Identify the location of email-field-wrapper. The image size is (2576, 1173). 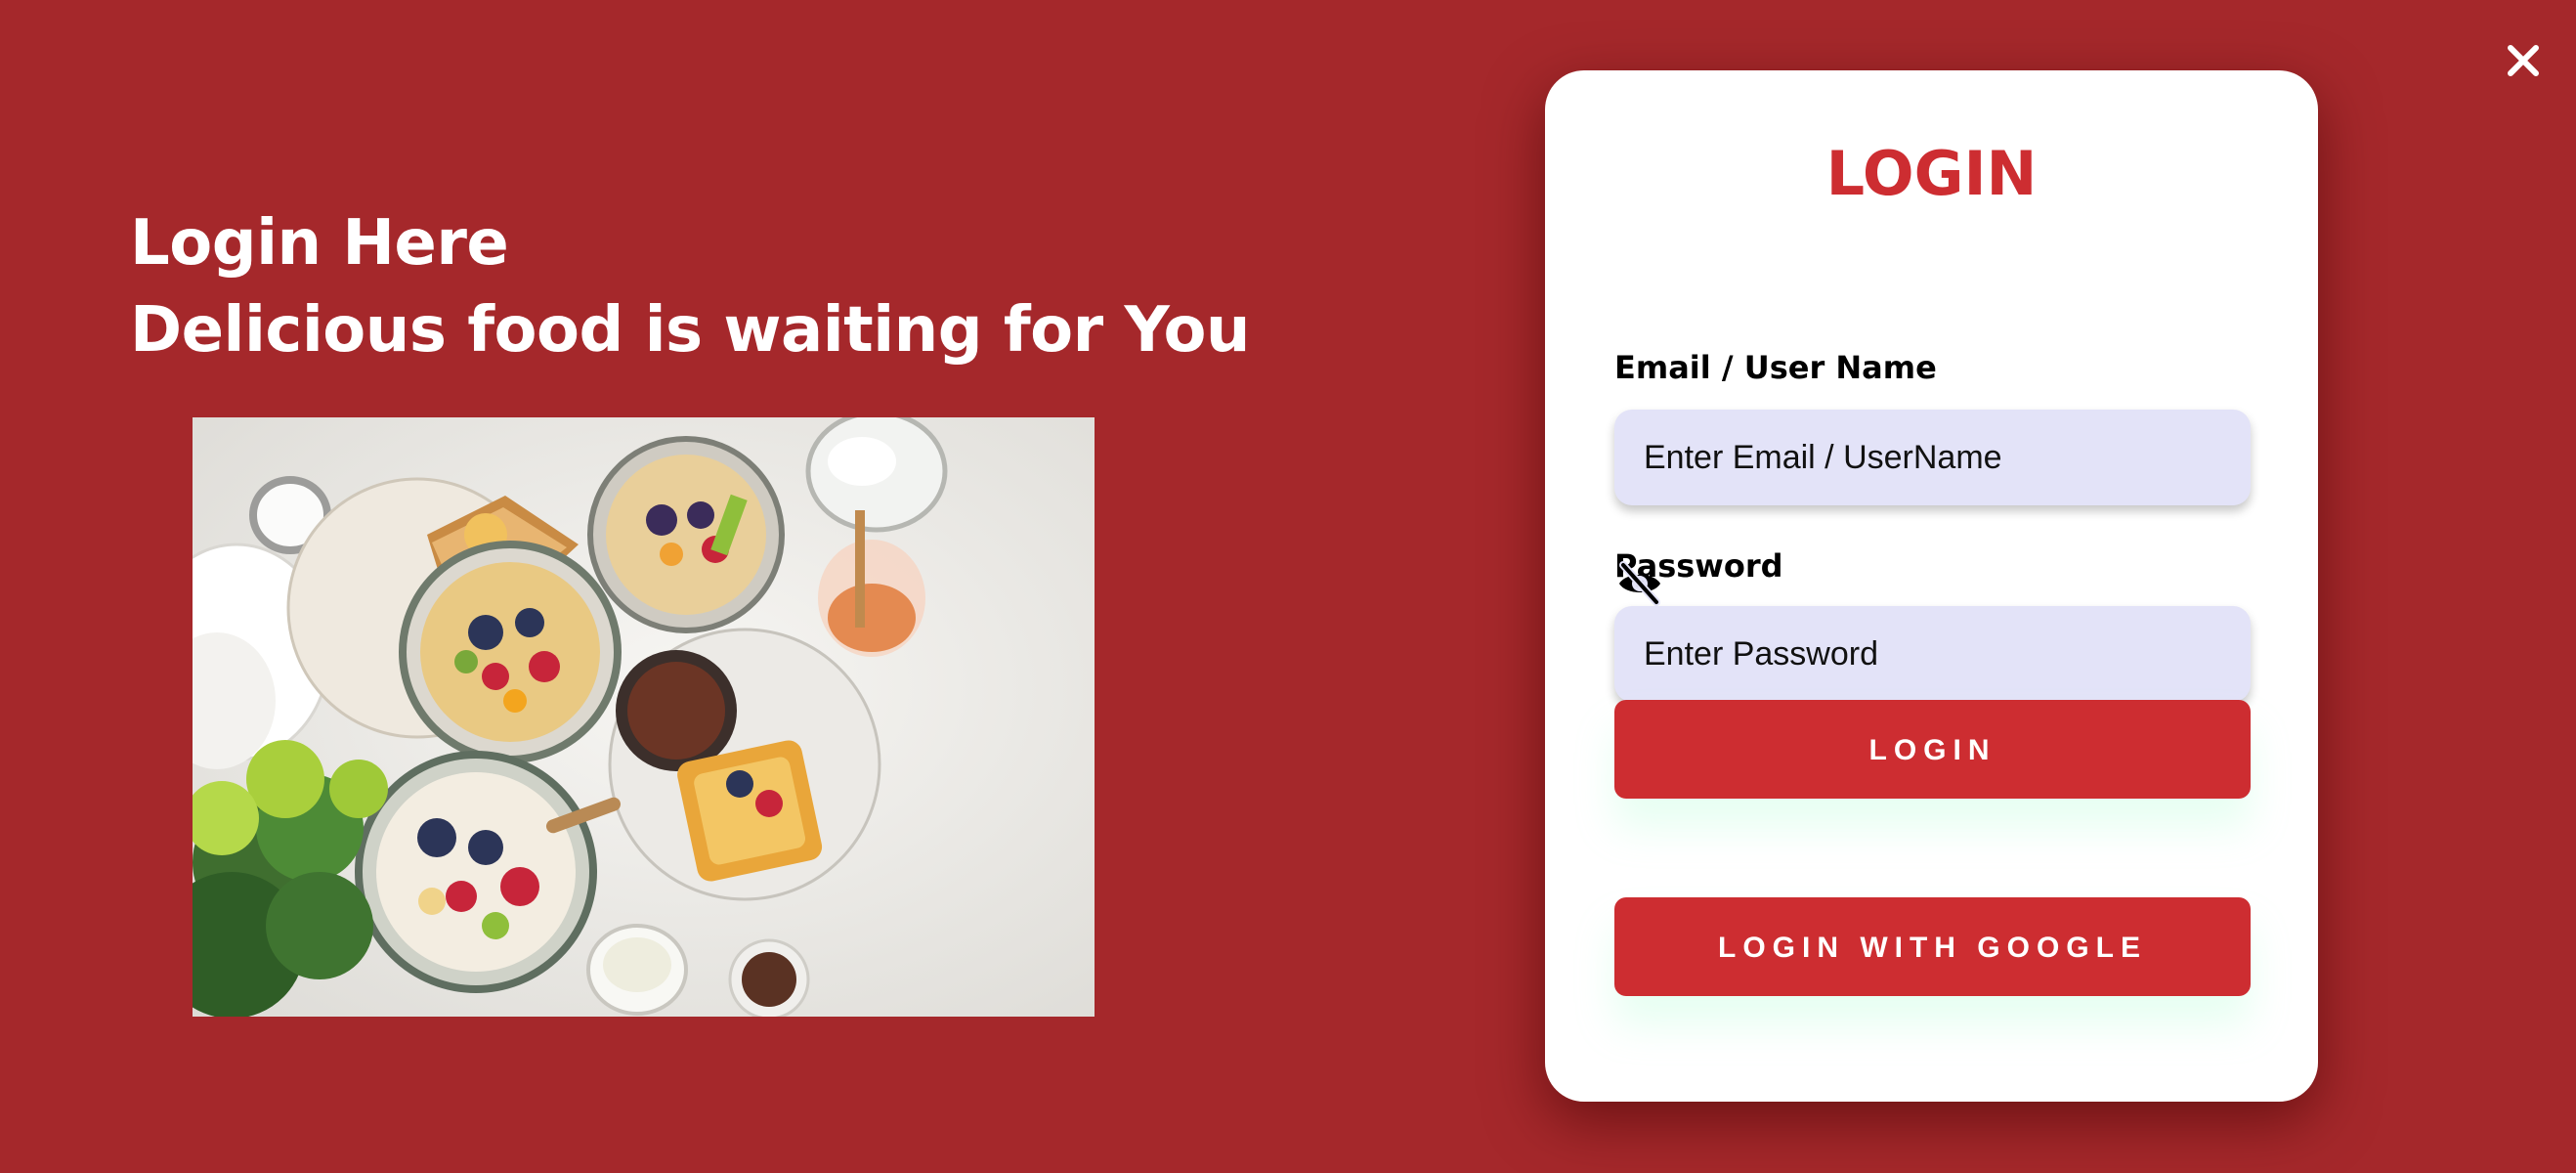
(1933, 457).